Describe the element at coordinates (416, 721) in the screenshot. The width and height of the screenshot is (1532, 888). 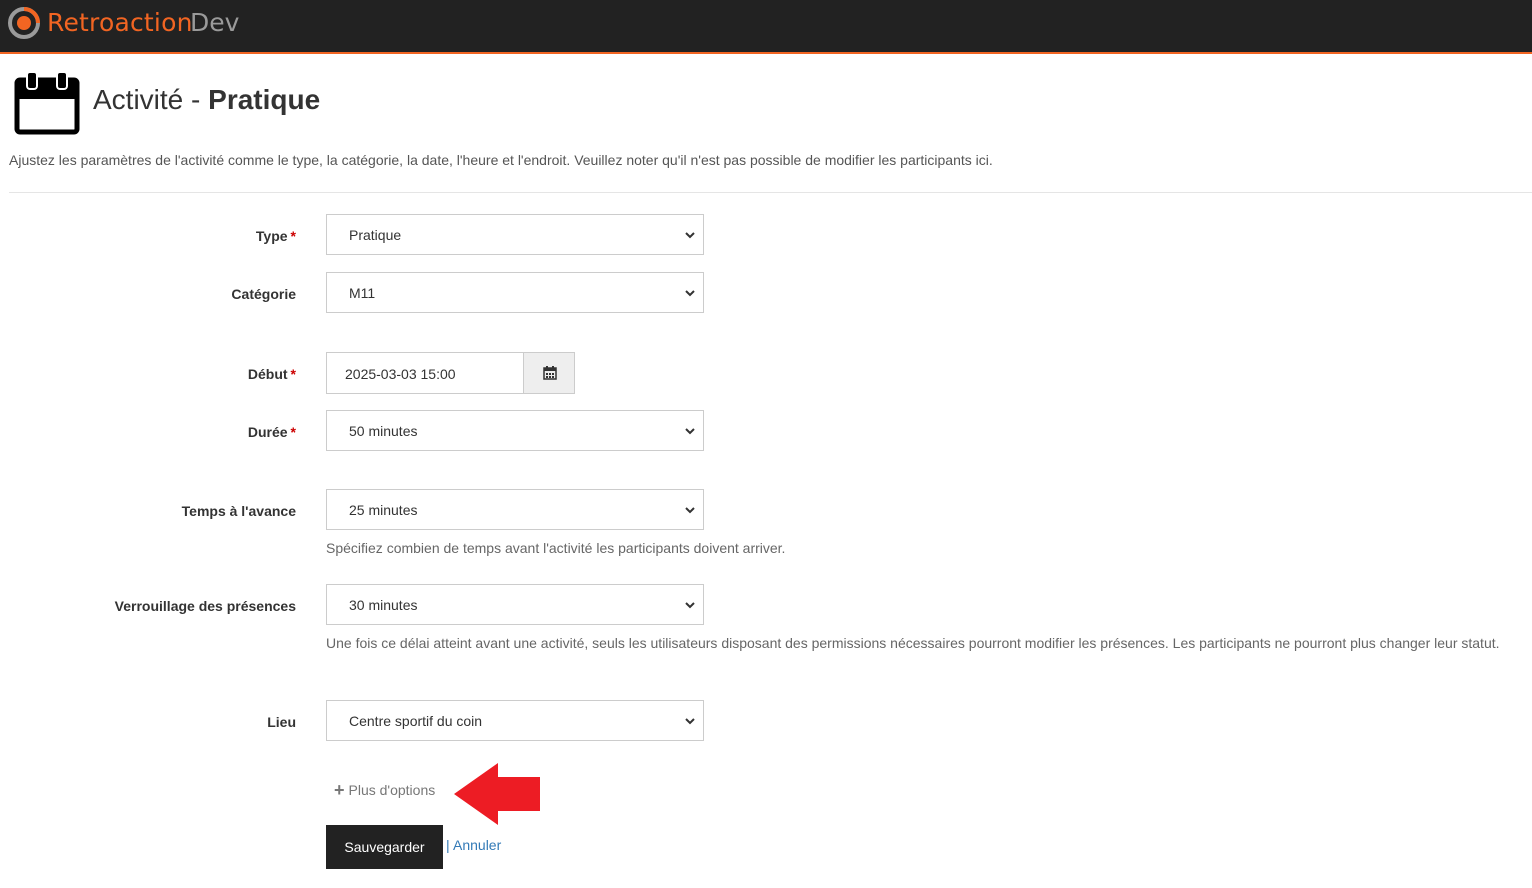
I see `location-select-value: Centre sportif du coin` at that location.